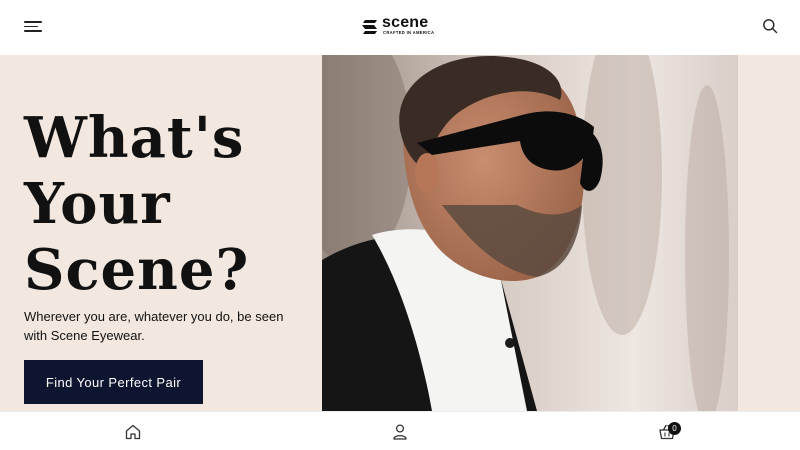 The width and height of the screenshot is (800, 450). What do you see at coordinates (369, 27) in the screenshot?
I see `scene-logo-mark-icon` at bounding box center [369, 27].